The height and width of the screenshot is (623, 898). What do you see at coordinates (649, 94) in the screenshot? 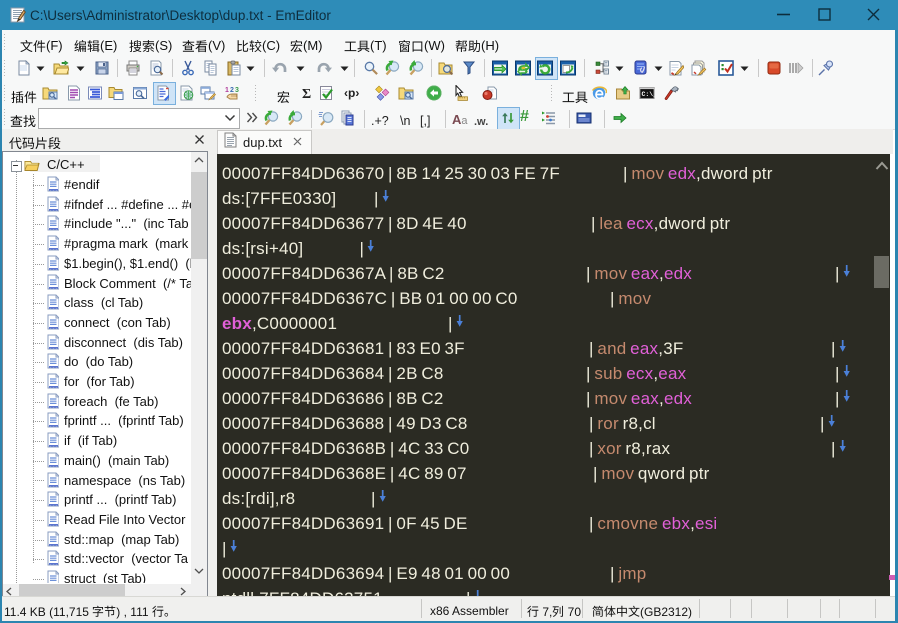
I see `svg-text: C:\_` at bounding box center [649, 94].